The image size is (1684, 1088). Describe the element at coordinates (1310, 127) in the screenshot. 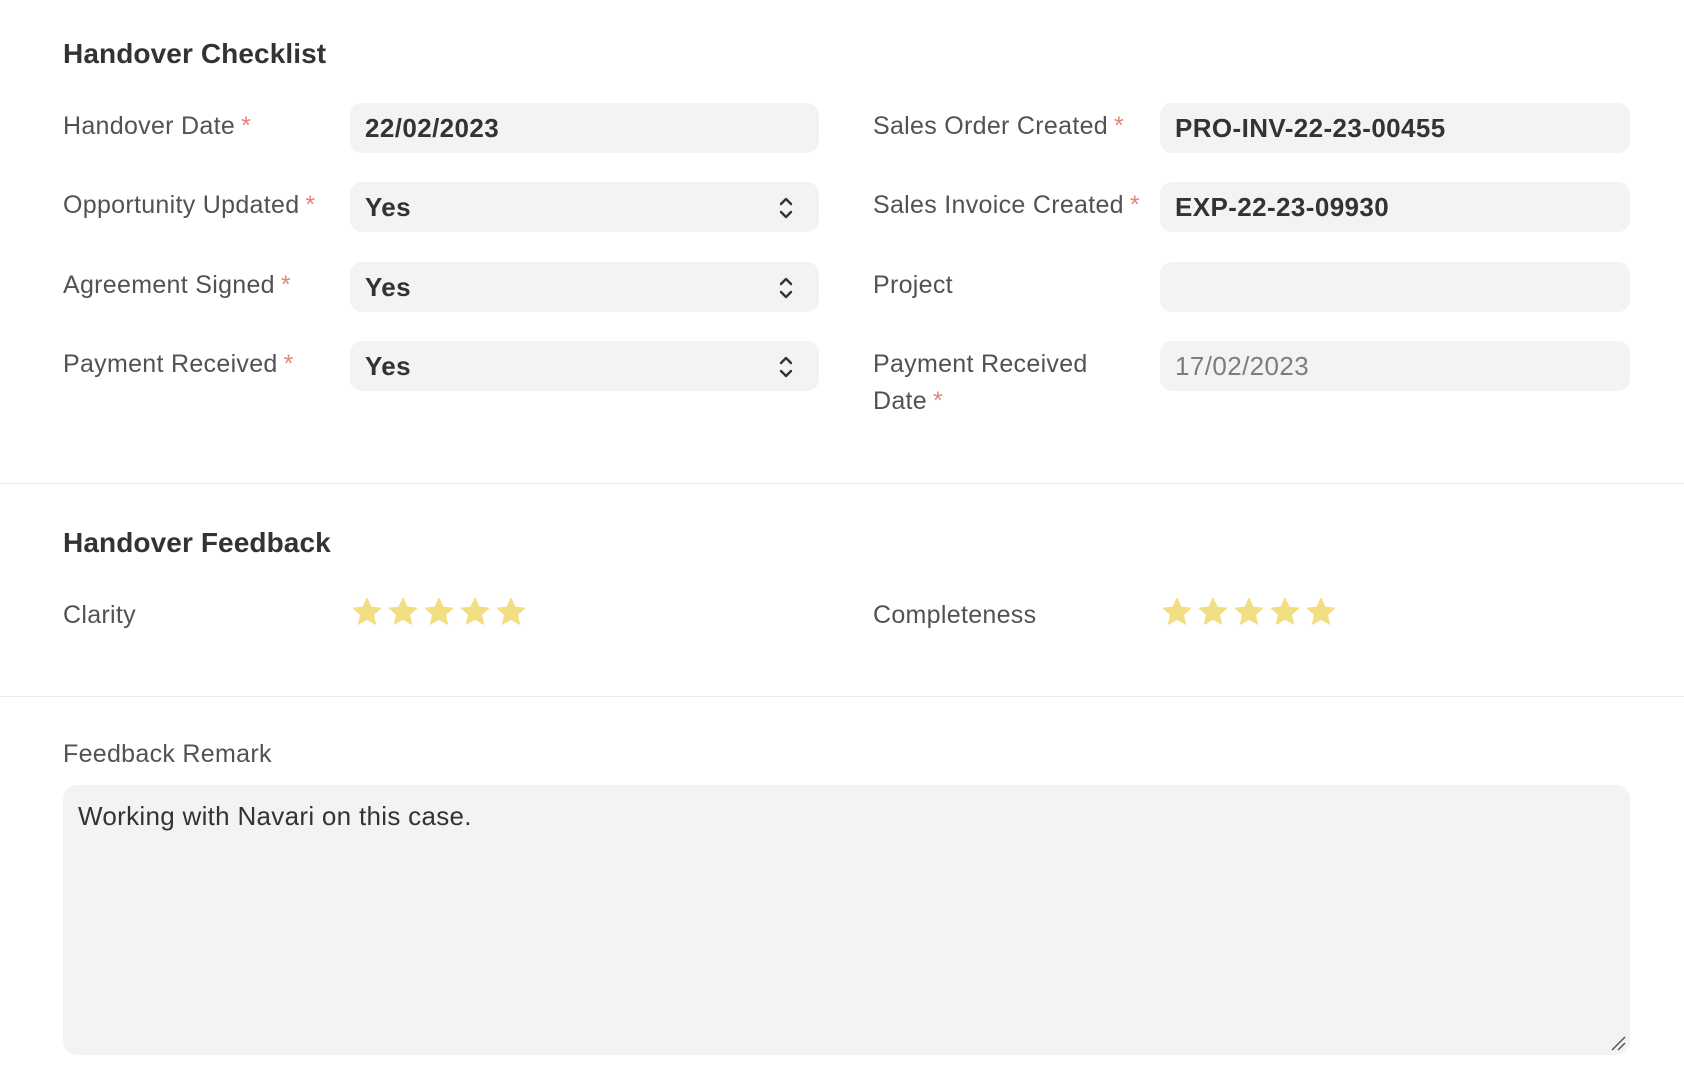

I see `sales-order-created-value: PRO-INV-22-23-00455` at that location.